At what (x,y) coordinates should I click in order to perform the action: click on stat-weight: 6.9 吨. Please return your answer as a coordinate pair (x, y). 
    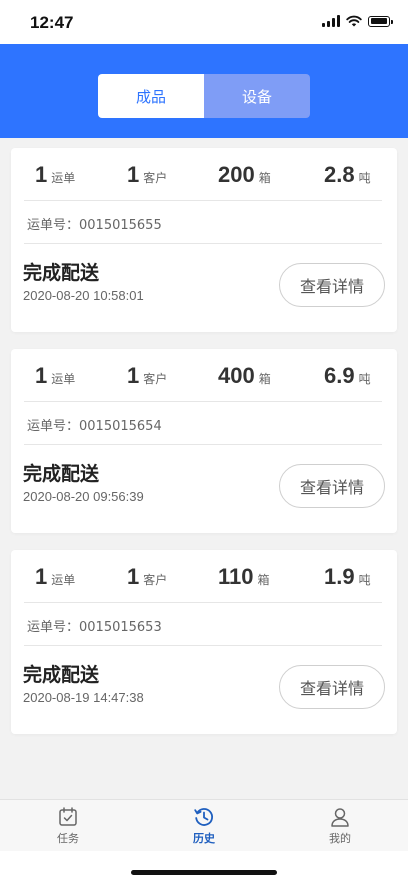
    Looking at the image, I should click on (347, 376).